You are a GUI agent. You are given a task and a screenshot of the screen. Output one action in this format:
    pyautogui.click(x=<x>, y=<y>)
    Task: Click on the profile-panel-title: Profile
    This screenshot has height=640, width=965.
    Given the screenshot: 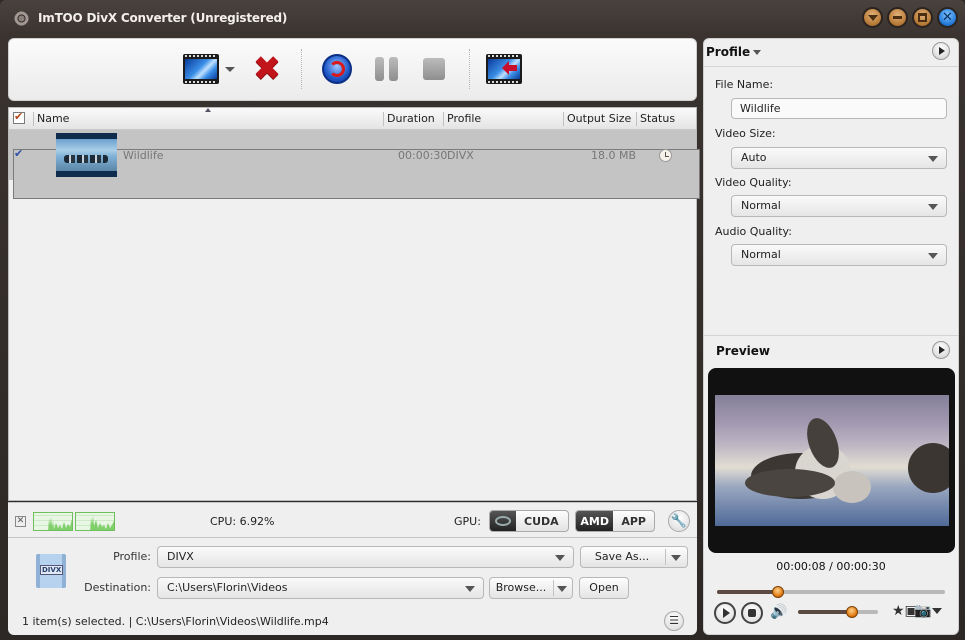 What is the action you would take?
    pyautogui.click(x=734, y=52)
    